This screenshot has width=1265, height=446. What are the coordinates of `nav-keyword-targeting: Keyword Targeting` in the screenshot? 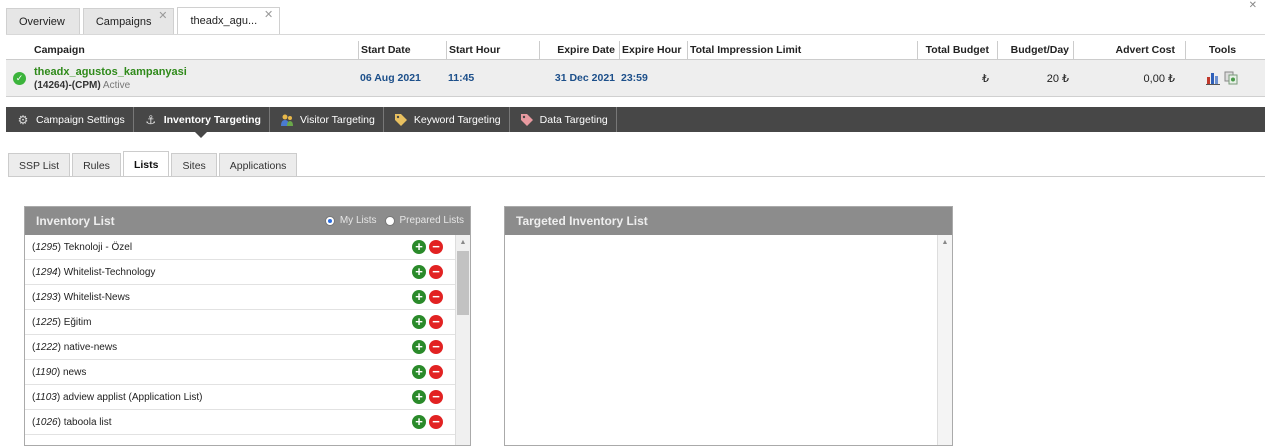 It's located at (447, 119).